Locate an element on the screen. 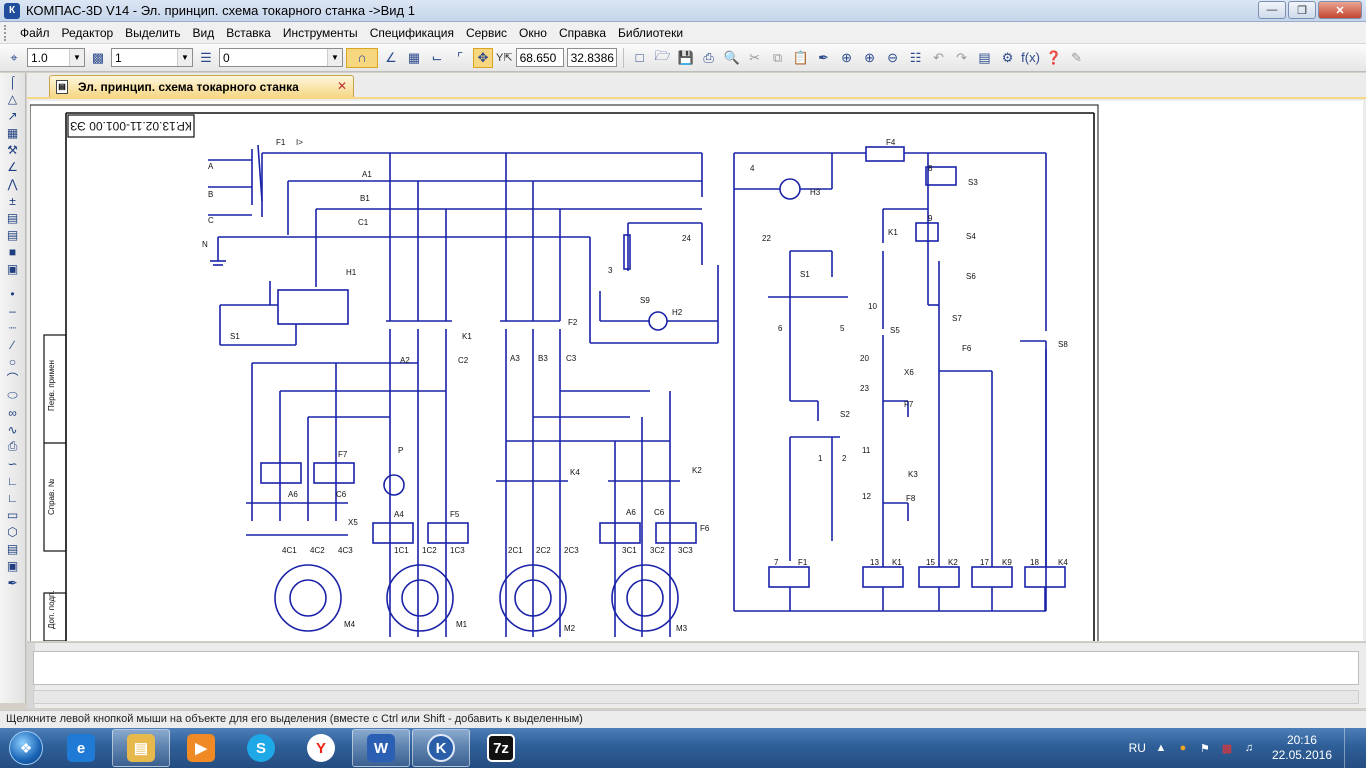 This screenshot has height=768, width=1366. start-button: ❖ is located at coordinates (26, 748).